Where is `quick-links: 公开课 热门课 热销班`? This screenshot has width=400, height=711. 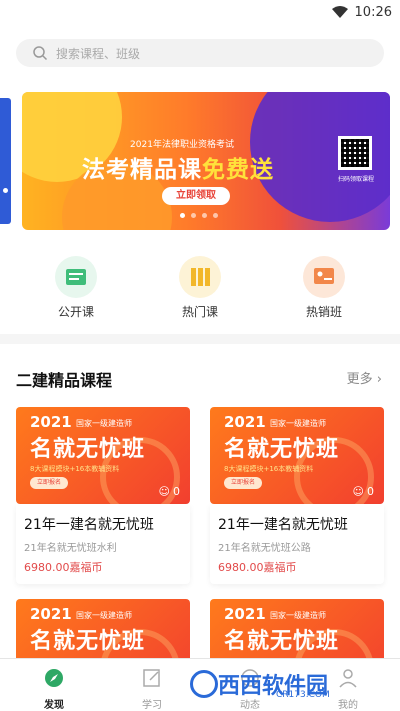
quick-links: 公开课 热门课 热销班 is located at coordinates (200, 291).